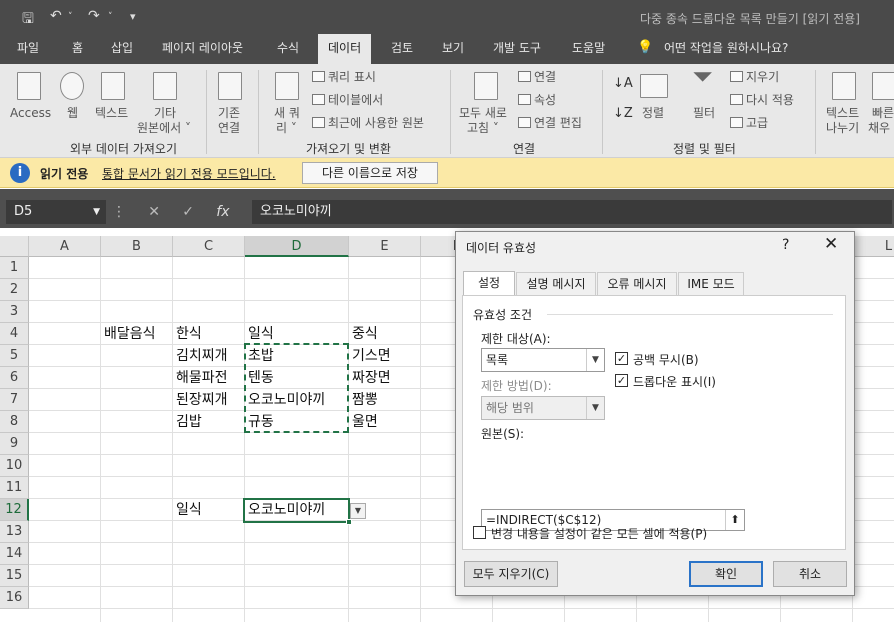  I want to click on redo-dropdown-icon: ˅, so click(110, 17).